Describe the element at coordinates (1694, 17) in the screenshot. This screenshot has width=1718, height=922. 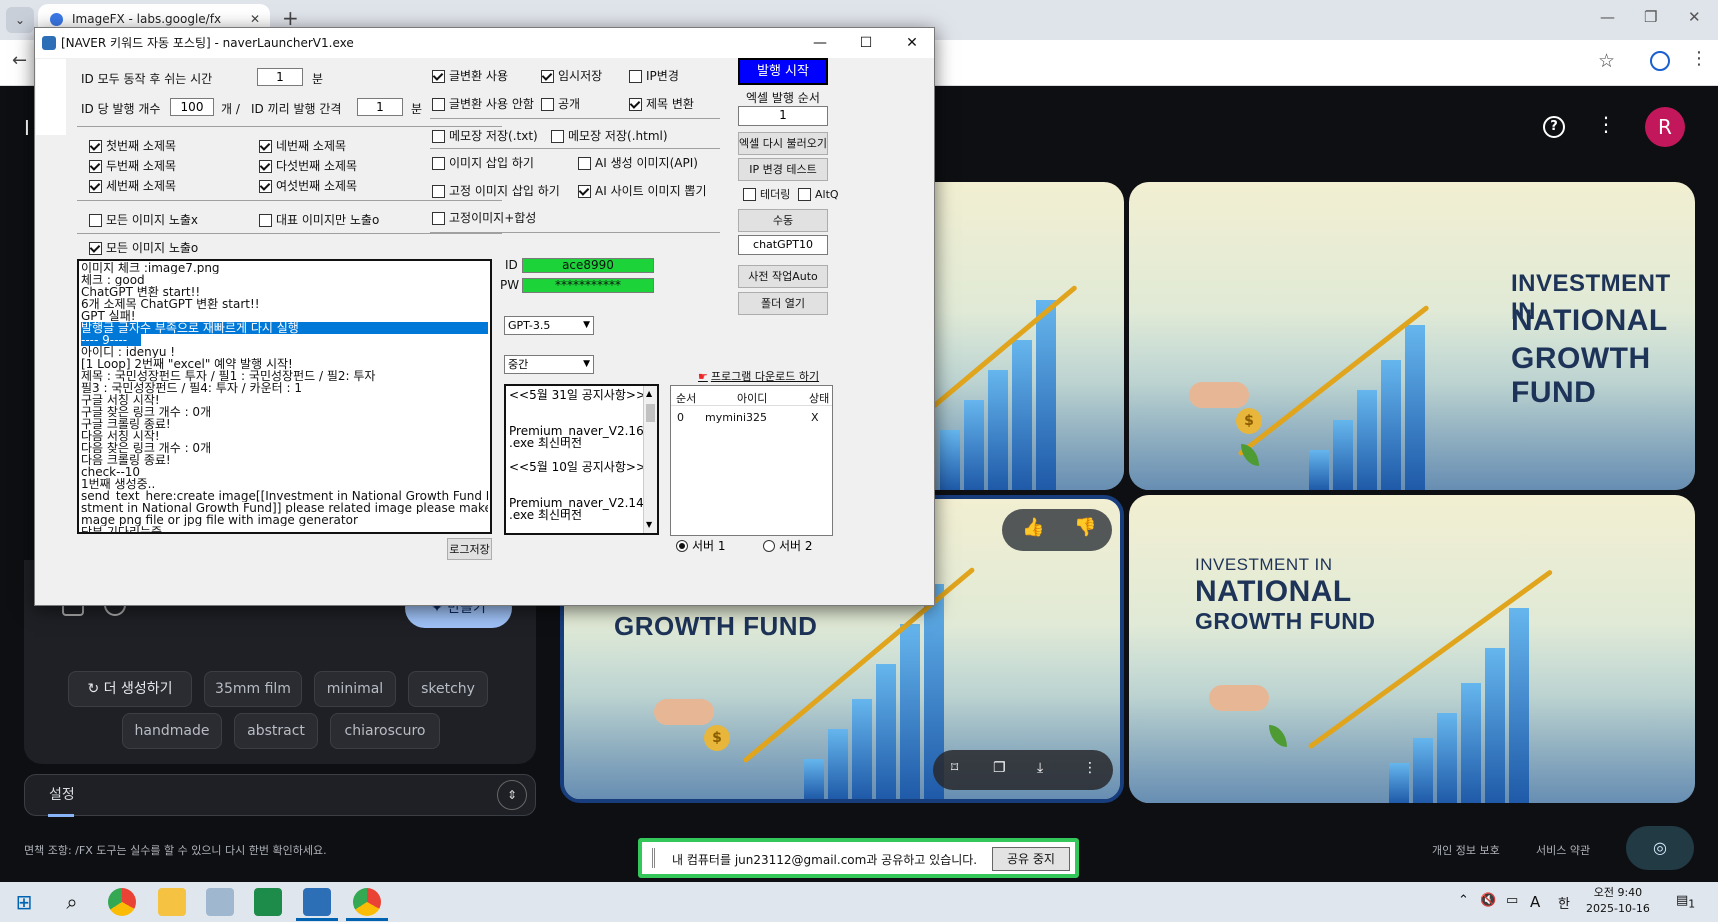
I see `close-icon: ✕` at that location.